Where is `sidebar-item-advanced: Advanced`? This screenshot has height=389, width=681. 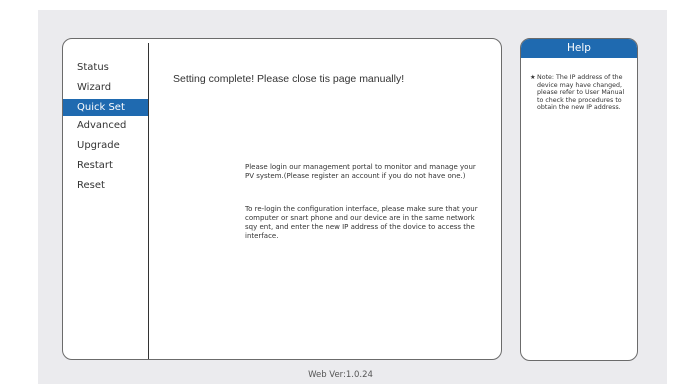 sidebar-item-advanced: Advanced is located at coordinates (105, 126).